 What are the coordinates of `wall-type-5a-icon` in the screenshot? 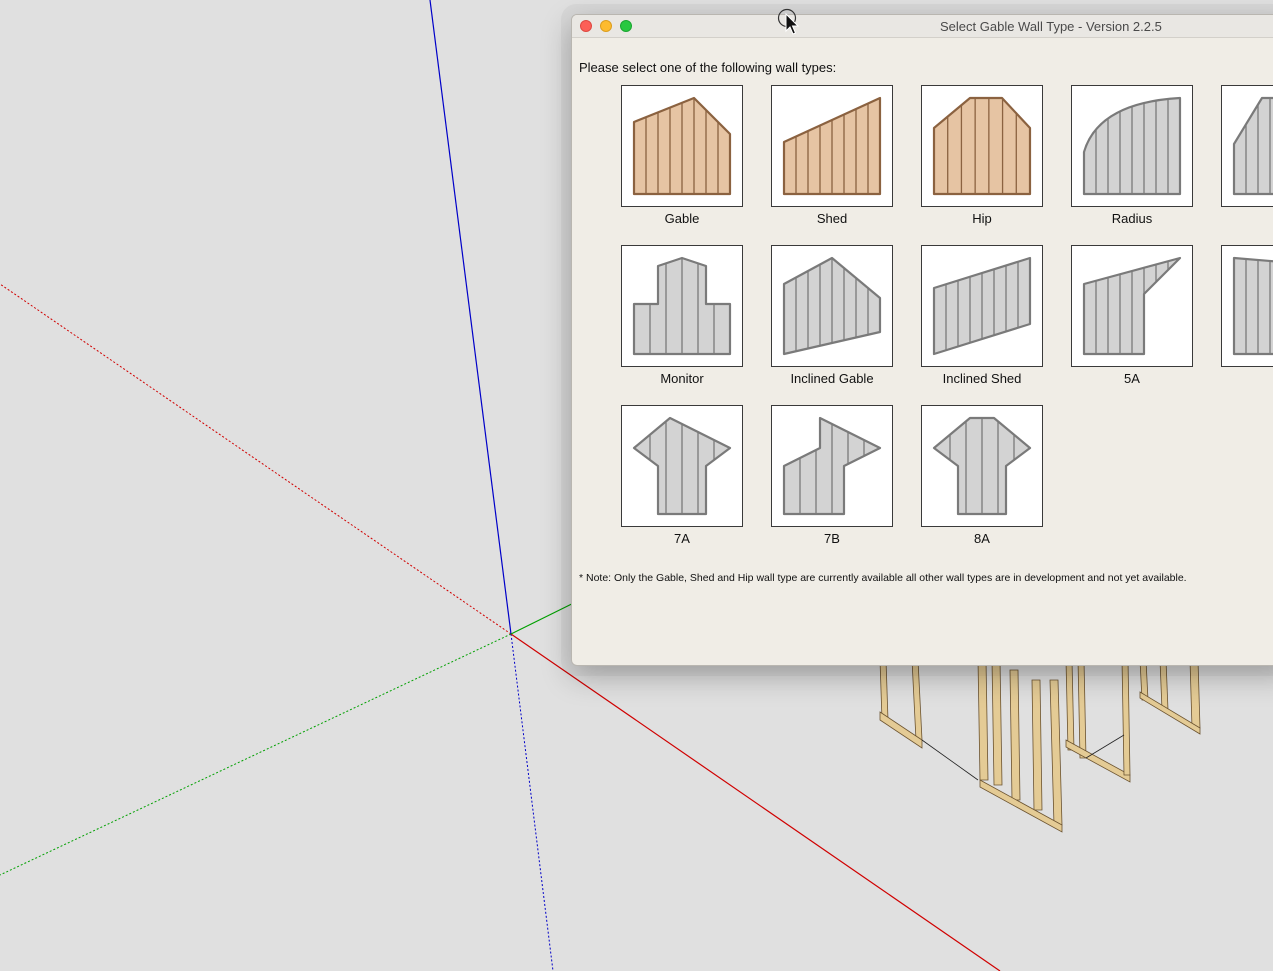 It's located at (1132, 306).